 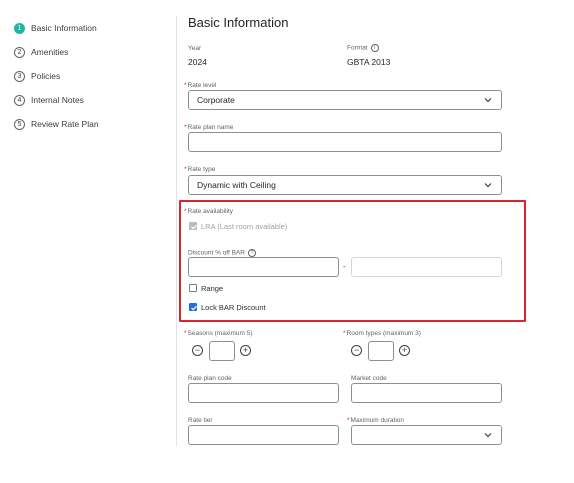 What do you see at coordinates (263, 267) in the screenshot?
I see `discount-min-input` at bounding box center [263, 267].